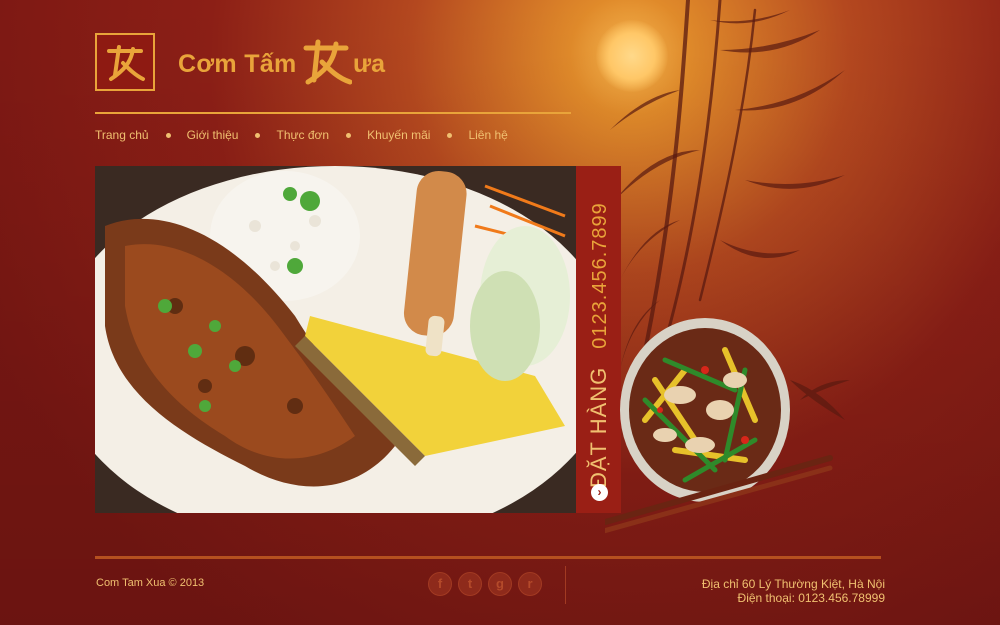 The height and width of the screenshot is (625, 1000). Describe the element at coordinates (327, 62) in the screenshot. I see `brand-x-glyph-icon` at that location.